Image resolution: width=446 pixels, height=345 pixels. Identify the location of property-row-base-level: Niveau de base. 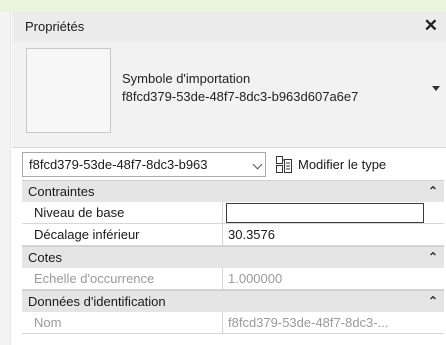
(233, 213).